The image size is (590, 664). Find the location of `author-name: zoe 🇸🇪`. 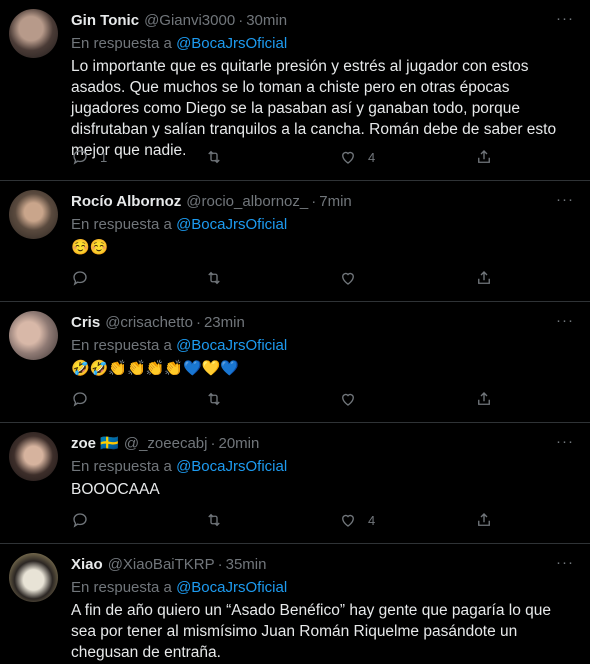

author-name: zoe 🇸🇪 is located at coordinates (95, 443).